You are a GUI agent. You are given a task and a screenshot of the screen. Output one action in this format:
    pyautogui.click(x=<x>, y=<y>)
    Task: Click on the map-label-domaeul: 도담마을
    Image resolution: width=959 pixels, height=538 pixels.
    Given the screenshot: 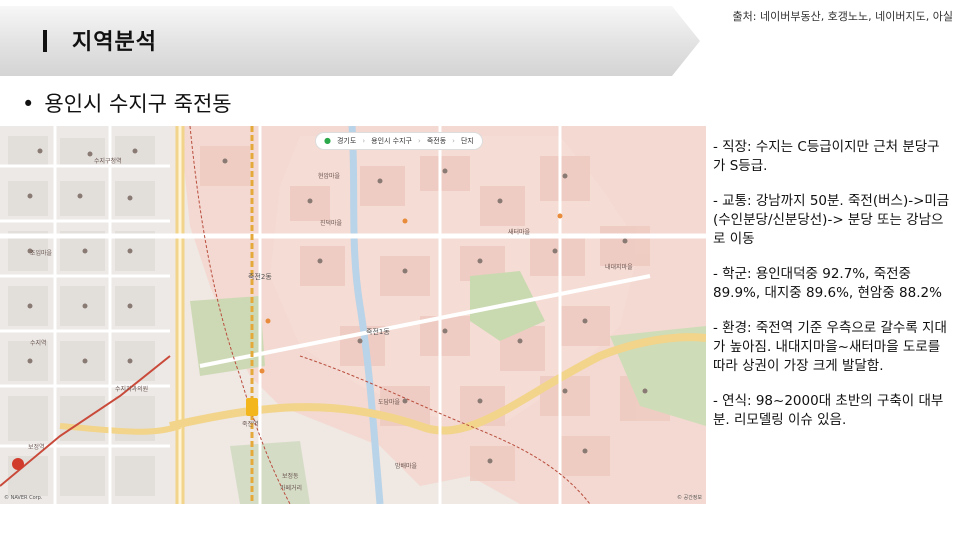 What is the action you would take?
    pyautogui.click(x=389, y=402)
    